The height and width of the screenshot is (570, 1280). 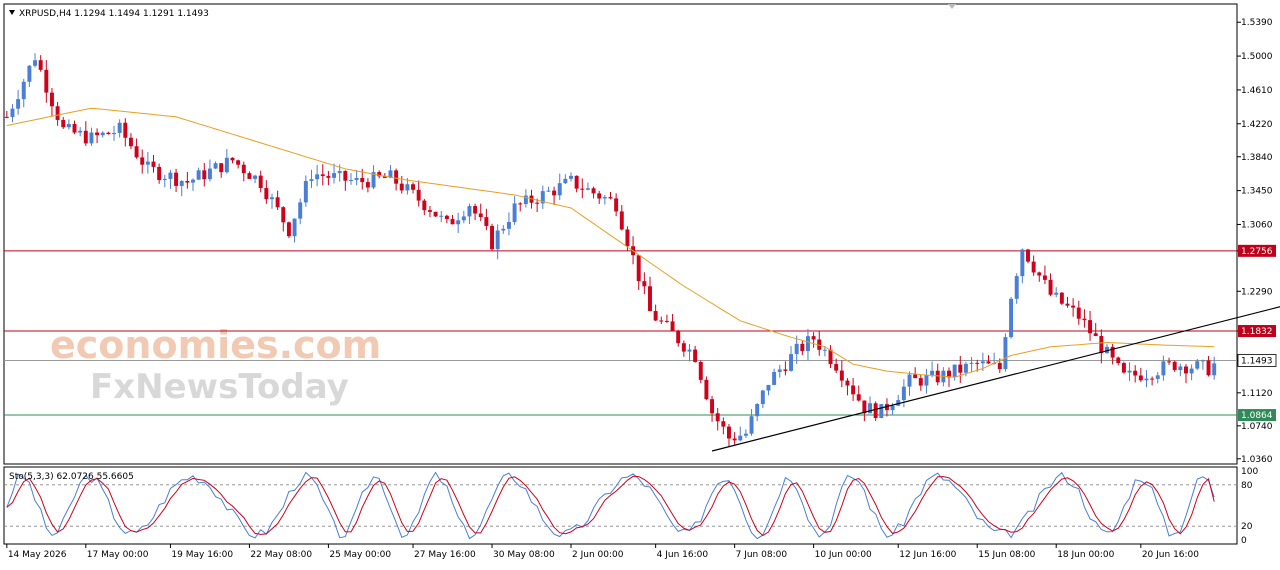 I want to click on x-tick-label: 25 May 00:00, so click(x=360, y=555).